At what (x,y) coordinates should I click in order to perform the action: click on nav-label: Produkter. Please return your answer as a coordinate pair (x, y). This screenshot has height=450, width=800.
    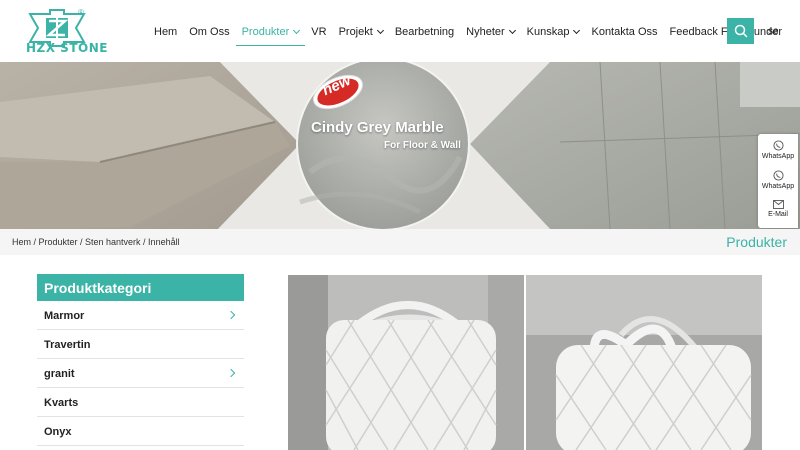
    Looking at the image, I should click on (265, 31).